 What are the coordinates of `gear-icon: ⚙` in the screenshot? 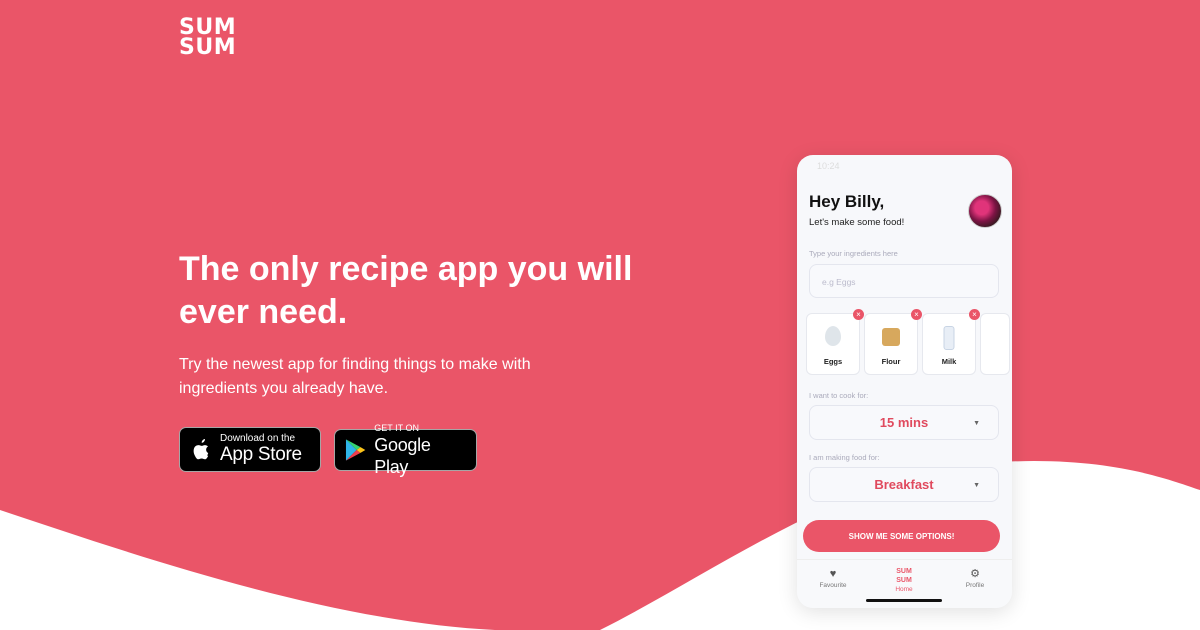 It's located at (975, 574).